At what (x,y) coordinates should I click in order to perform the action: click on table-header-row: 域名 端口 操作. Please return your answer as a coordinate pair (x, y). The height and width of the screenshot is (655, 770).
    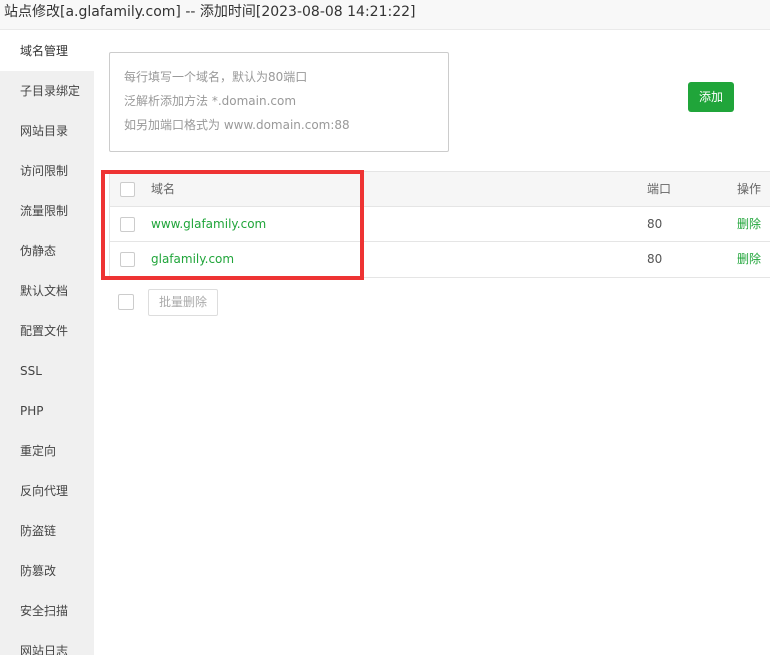
    Looking at the image, I should click on (440, 189).